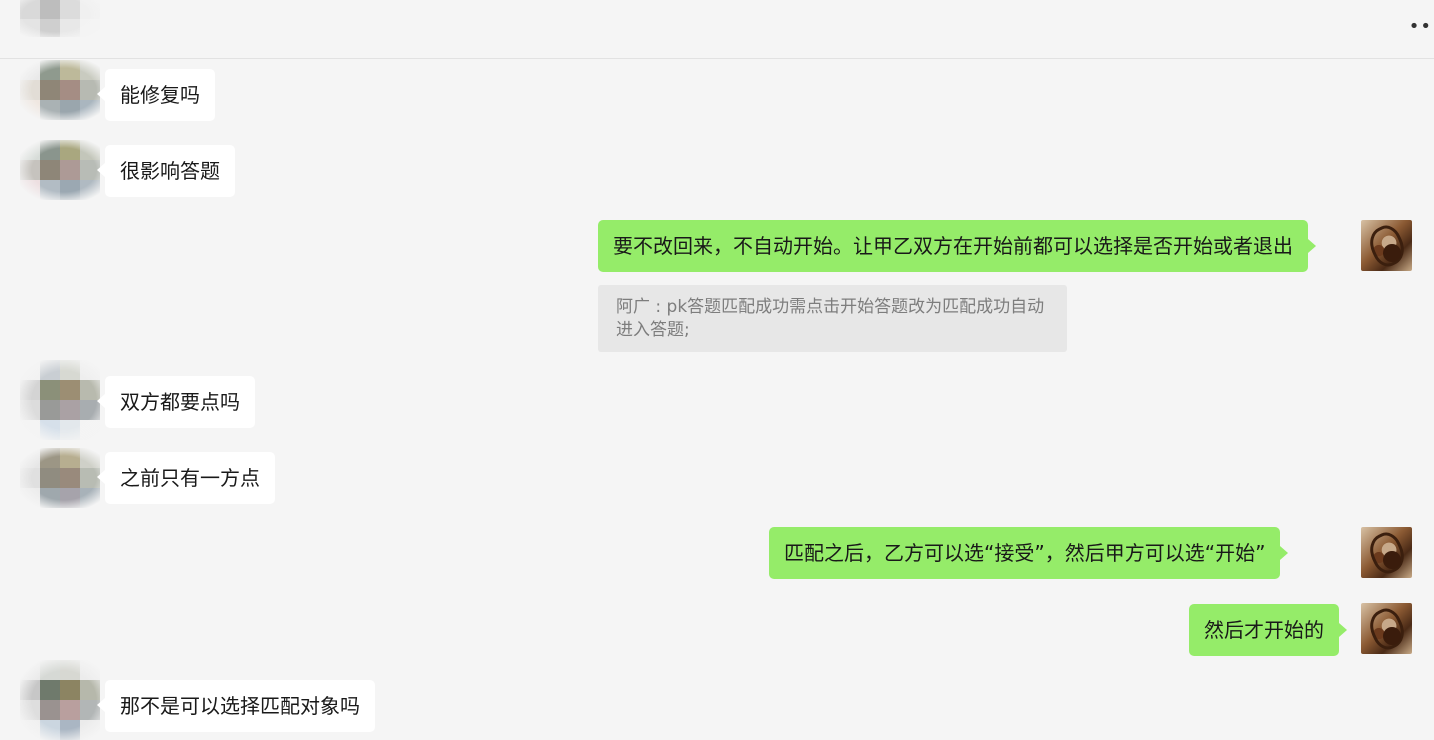 The image size is (1434, 740). What do you see at coordinates (156, 95) in the screenshot?
I see `message-bubble-incoming: 能修复吗` at bounding box center [156, 95].